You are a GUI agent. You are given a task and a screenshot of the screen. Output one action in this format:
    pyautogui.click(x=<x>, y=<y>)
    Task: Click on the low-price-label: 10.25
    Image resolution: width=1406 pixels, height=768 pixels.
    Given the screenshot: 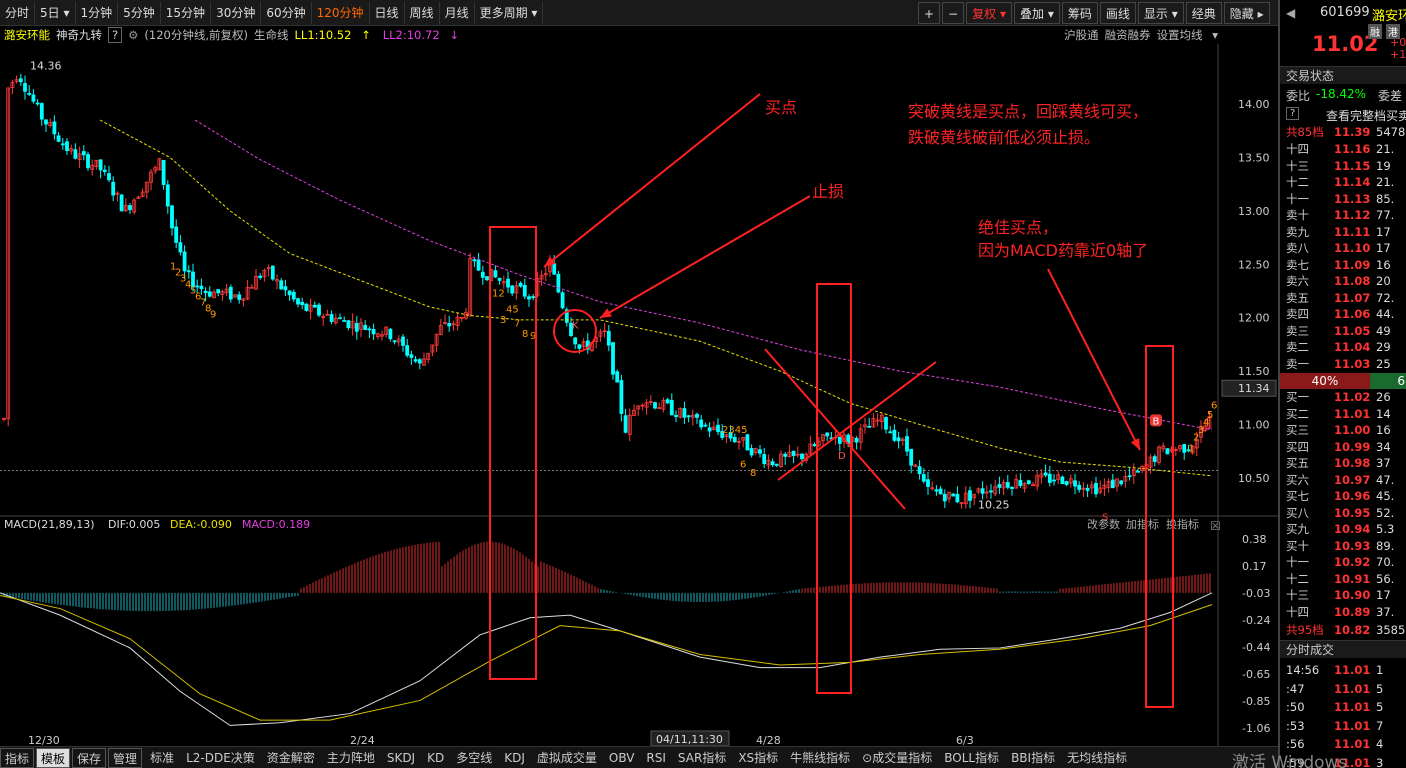 What is the action you would take?
    pyautogui.click(x=994, y=505)
    